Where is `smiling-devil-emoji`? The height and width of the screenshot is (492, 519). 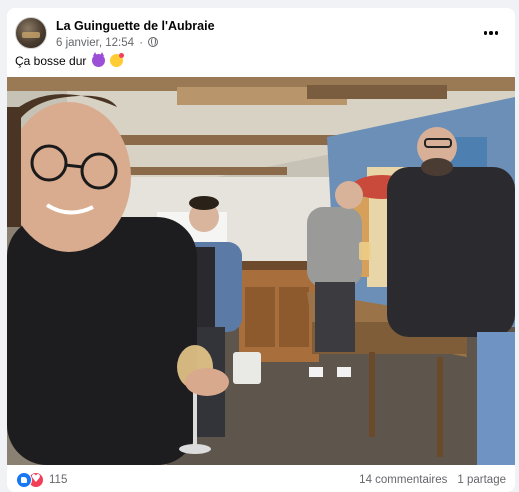 smiling-devil-emoji is located at coordinates (98, 59).